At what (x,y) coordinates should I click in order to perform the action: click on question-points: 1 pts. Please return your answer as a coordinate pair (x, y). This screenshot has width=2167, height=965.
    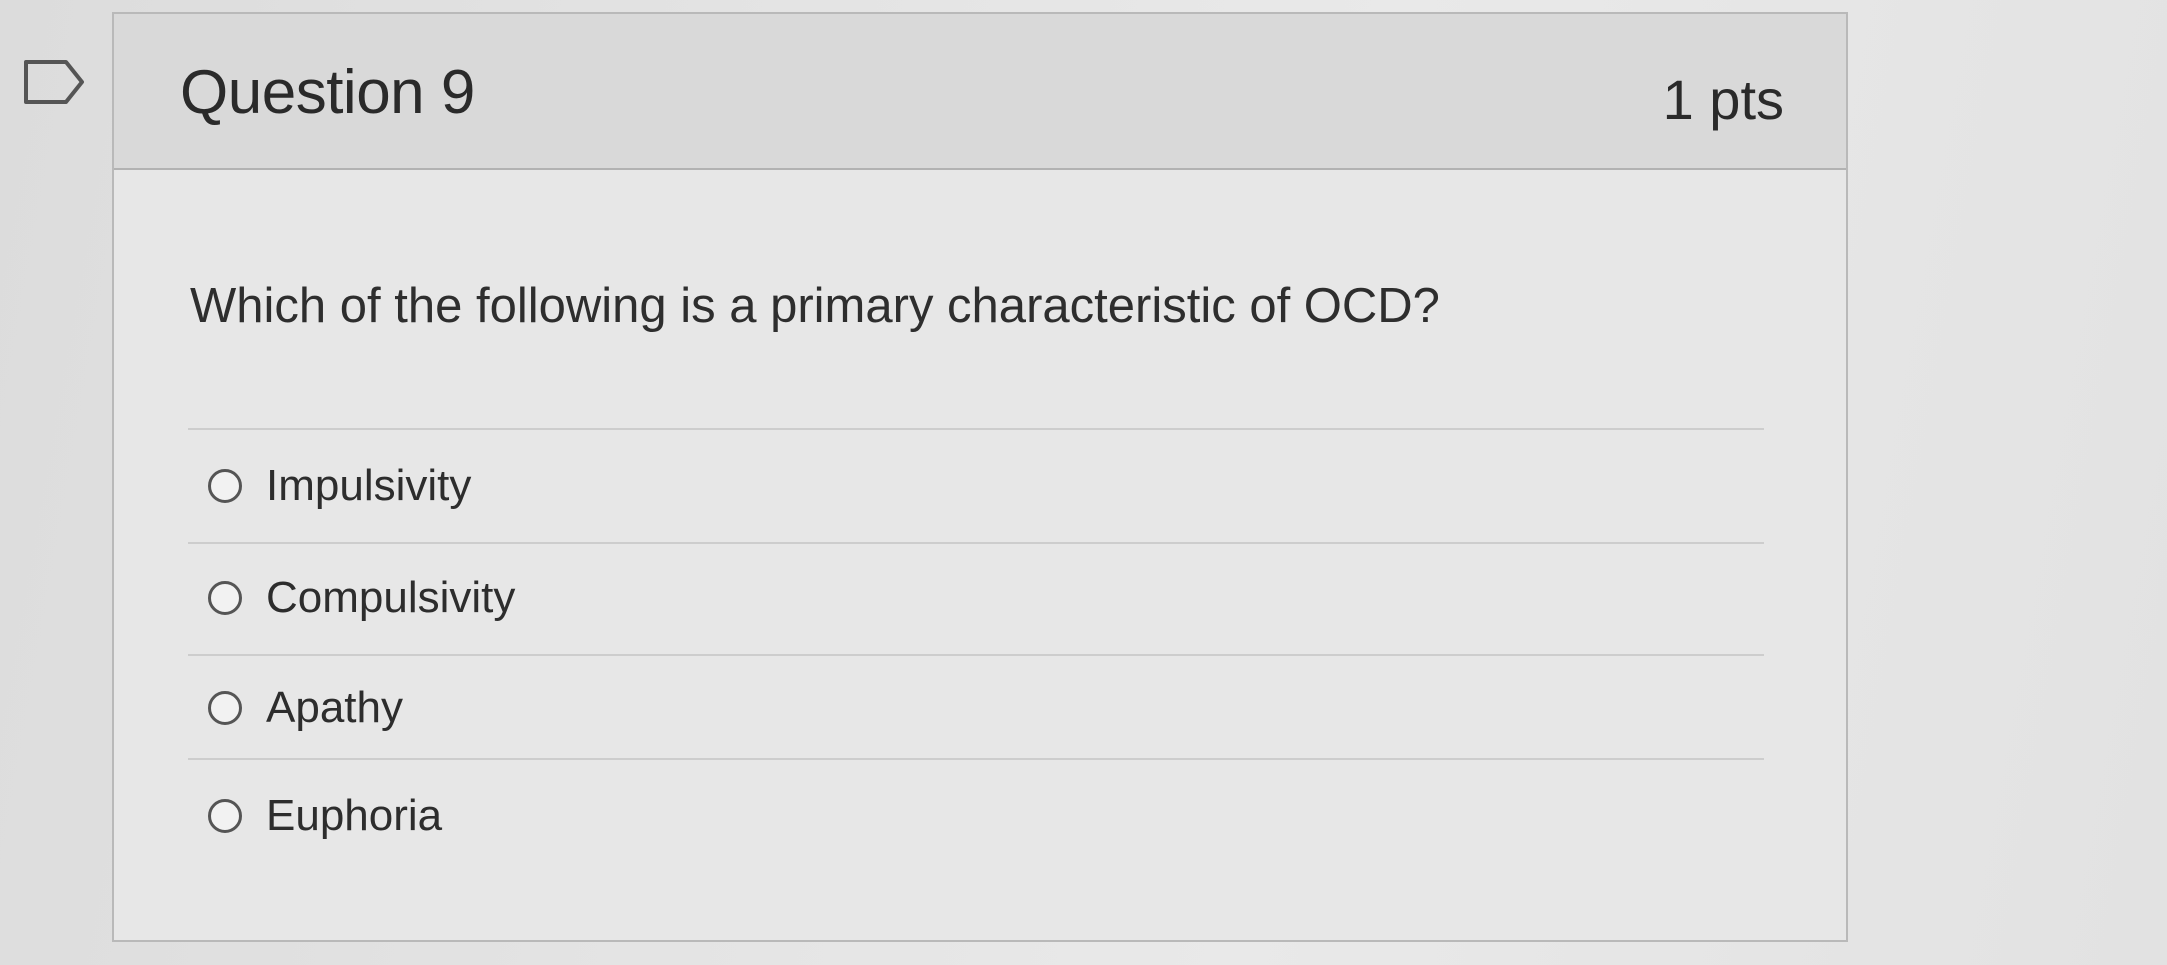
    Looking at the image, I should click on (1723, 99).